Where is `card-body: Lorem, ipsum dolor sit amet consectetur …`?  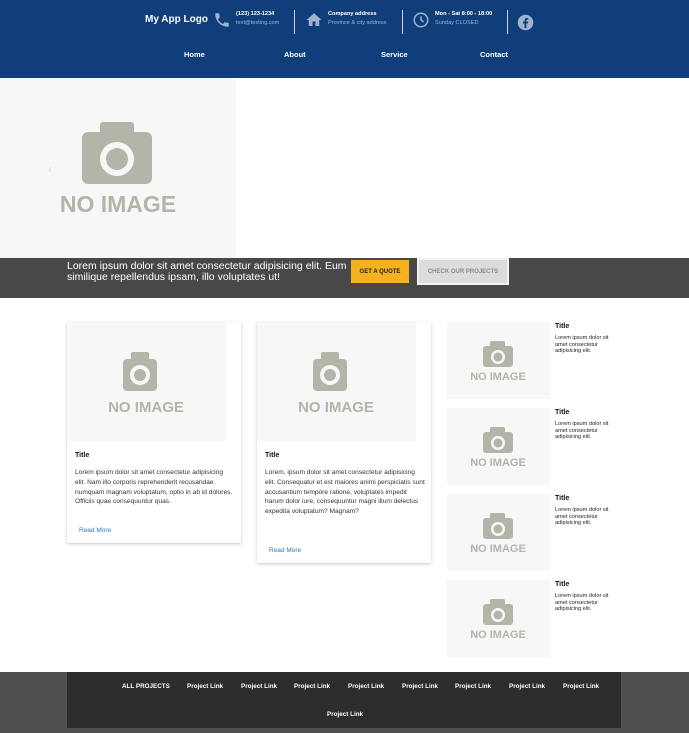
card-body: Lorem, ipsum dolor sit amet consectetur … is located at coordinates (345, 492).